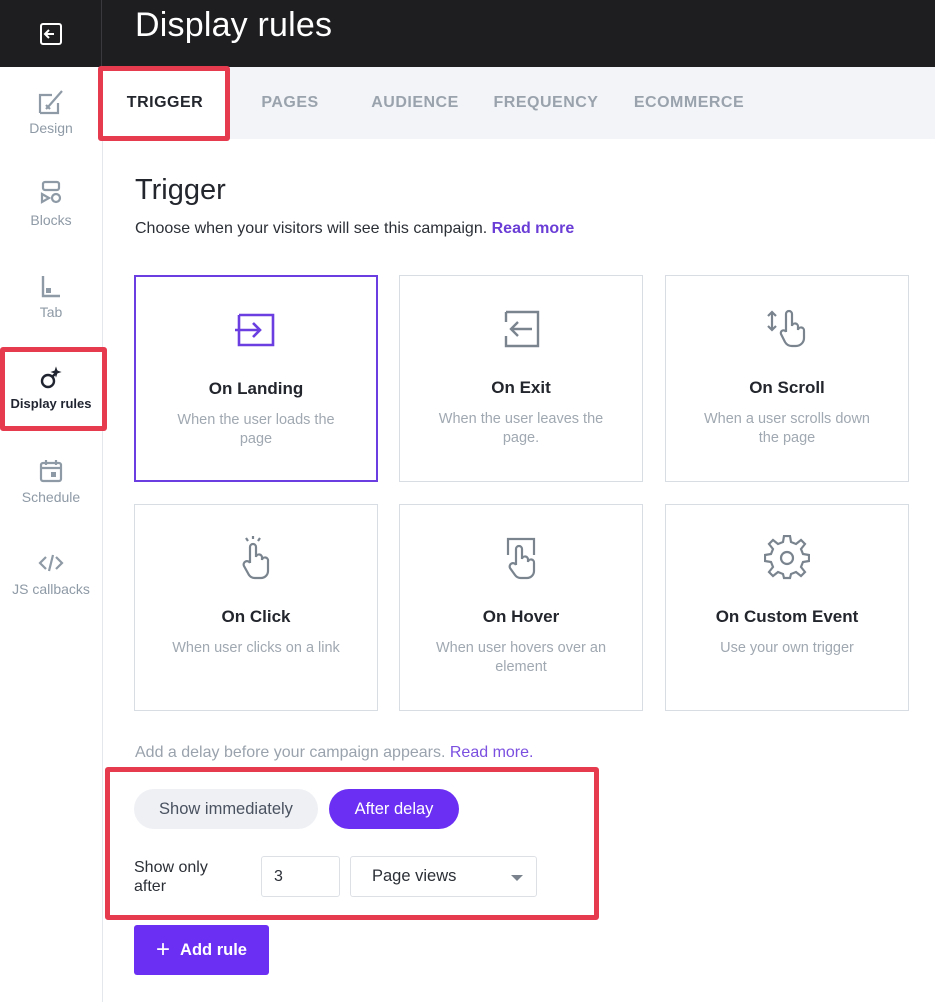 This screenshot has width=935, height=1002. What do you see at coordinates (521, 387) in the screenshot?
I see `card-title: On Exit` at bounding box center [521, 387].